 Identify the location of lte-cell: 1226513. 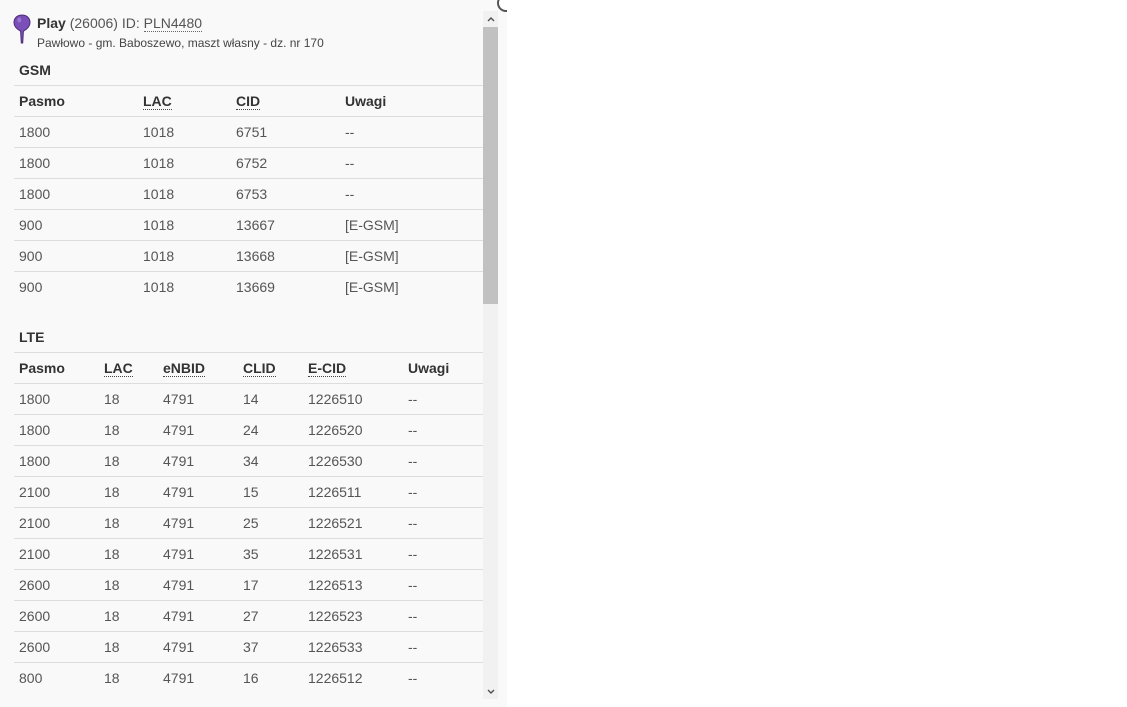
(353, 585).